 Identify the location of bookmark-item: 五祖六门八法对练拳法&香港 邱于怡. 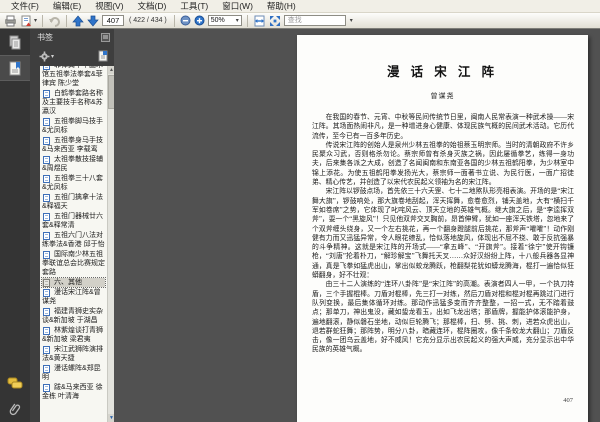
(73, 240).